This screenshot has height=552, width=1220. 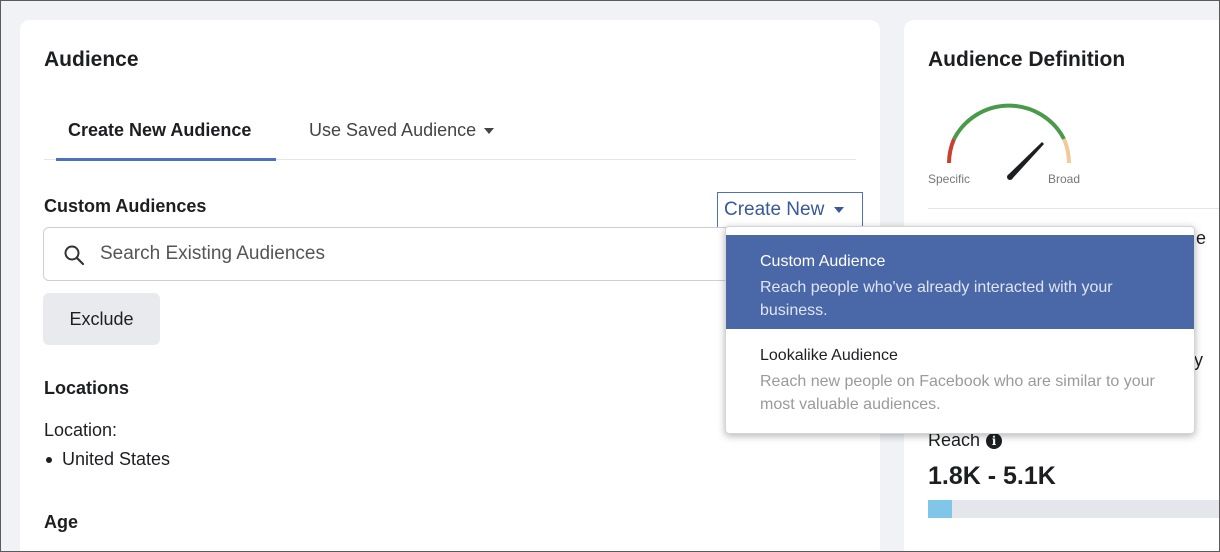 What do you see at coordinates (994, 441) in the screenshot?
I see `info-icon: i` at bounding box center [994, 441].